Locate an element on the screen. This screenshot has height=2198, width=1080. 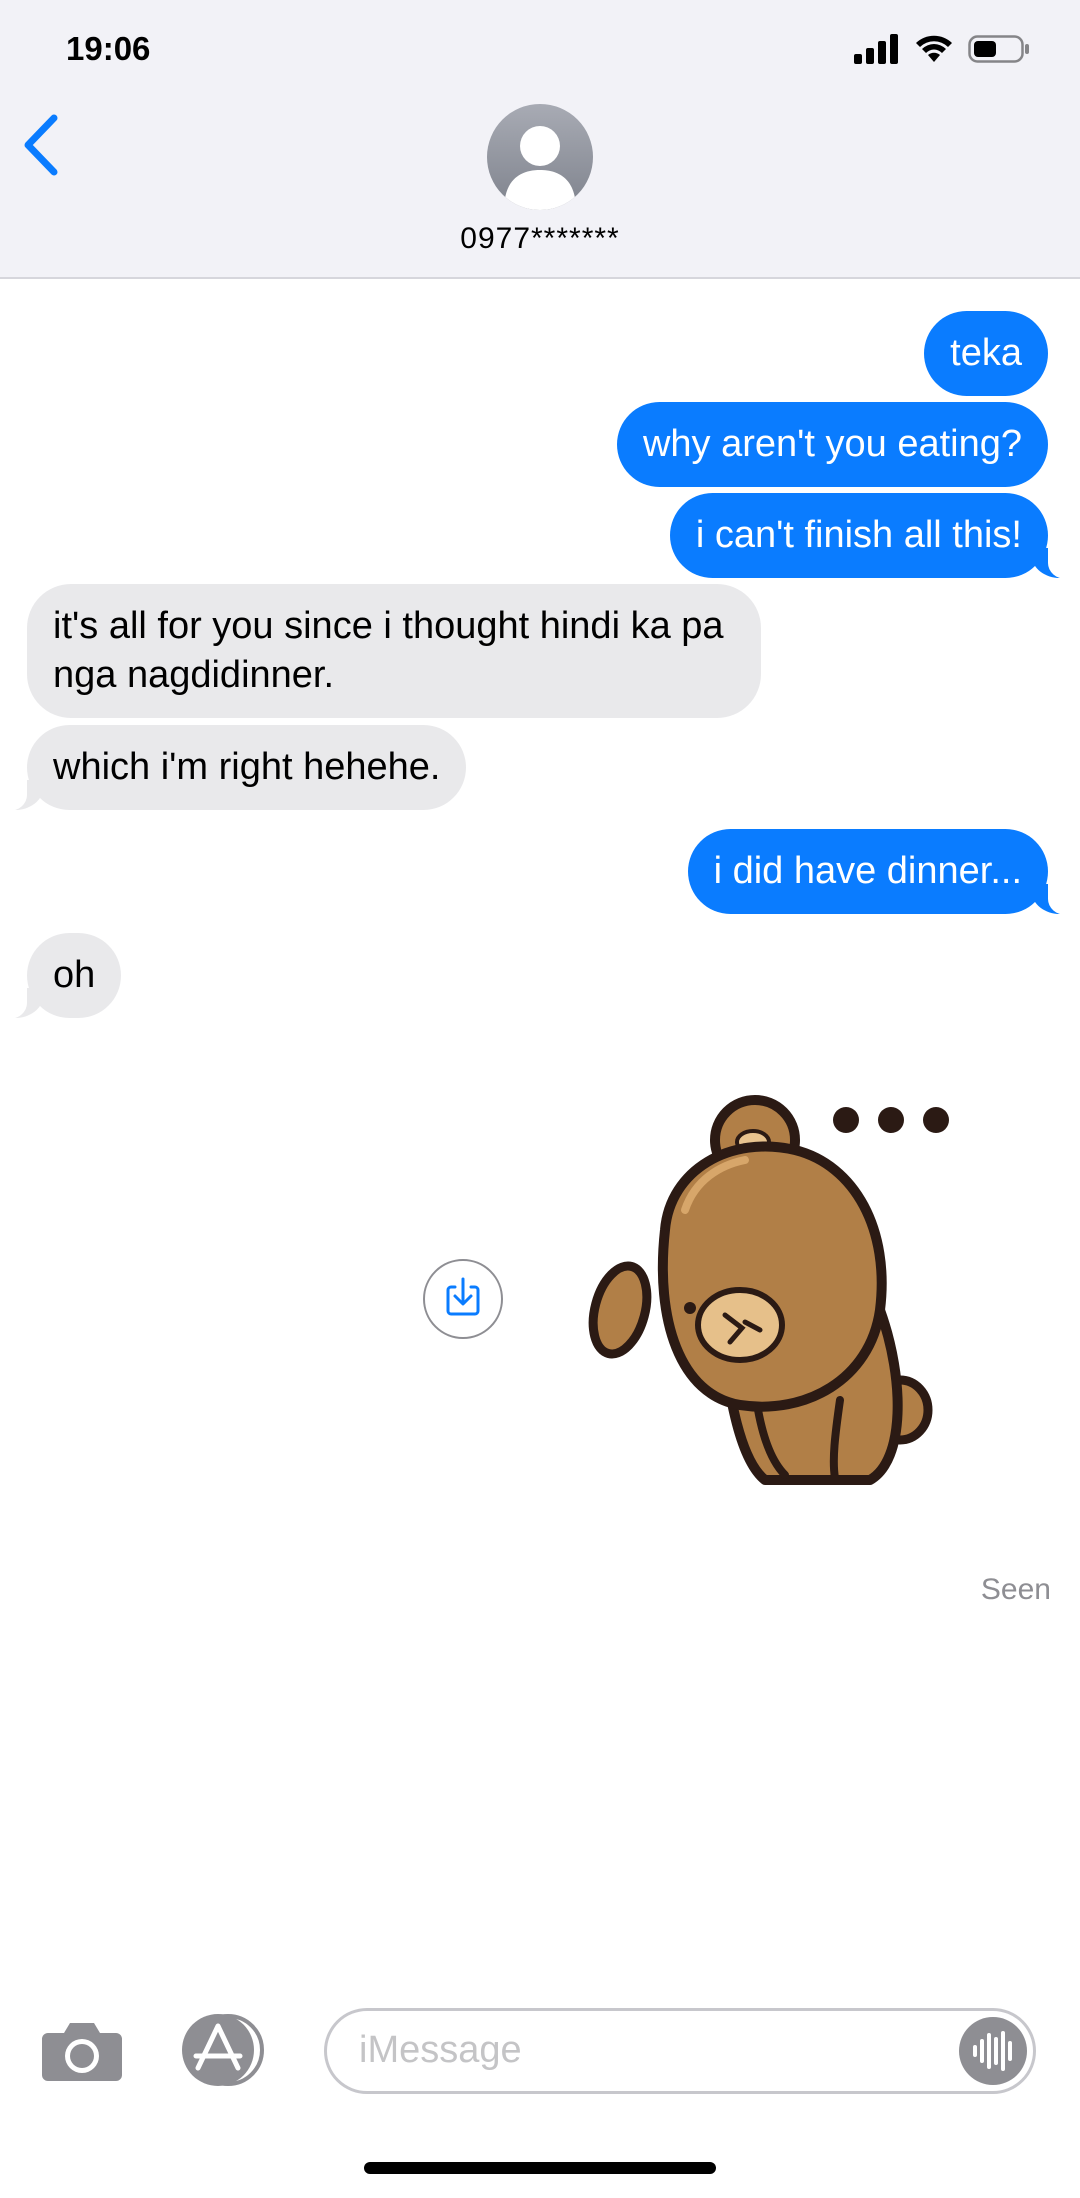
audio-message-button is located at coordinates (993, 2051).